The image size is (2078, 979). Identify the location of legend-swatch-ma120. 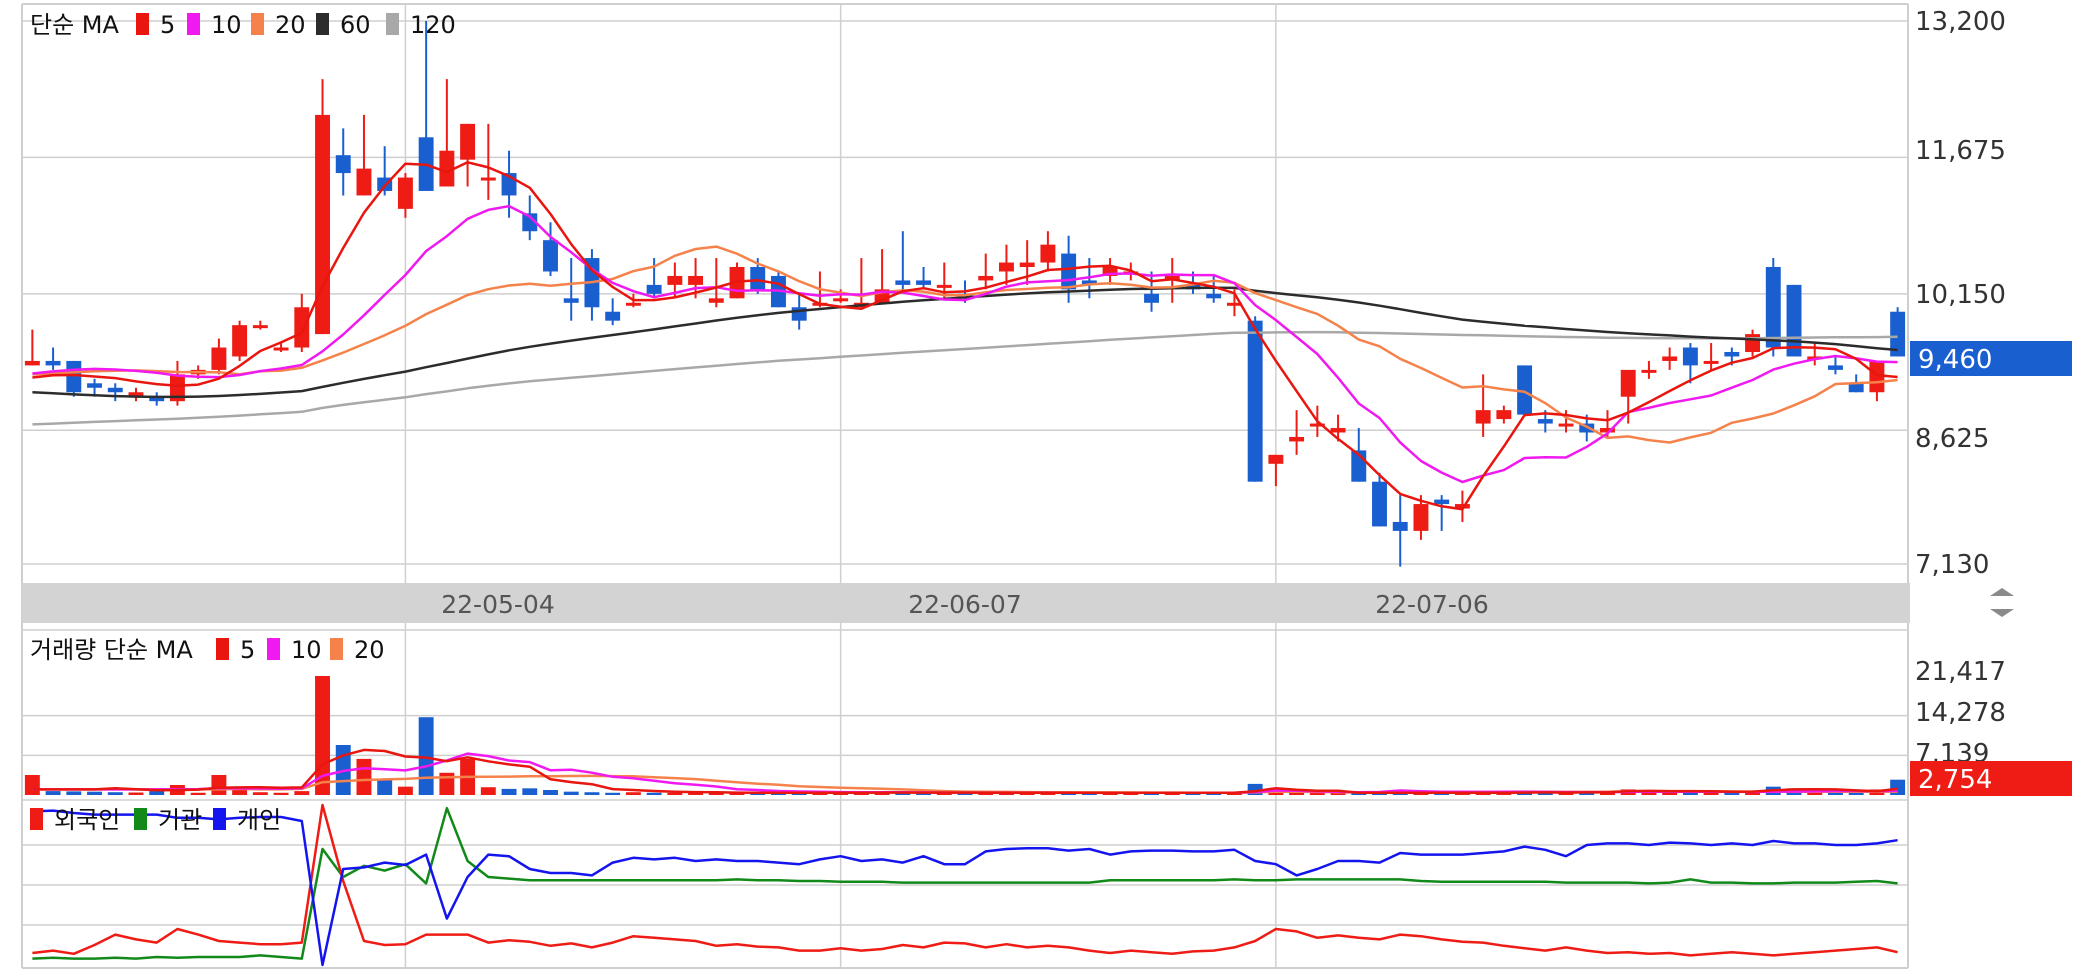
(392, 24).